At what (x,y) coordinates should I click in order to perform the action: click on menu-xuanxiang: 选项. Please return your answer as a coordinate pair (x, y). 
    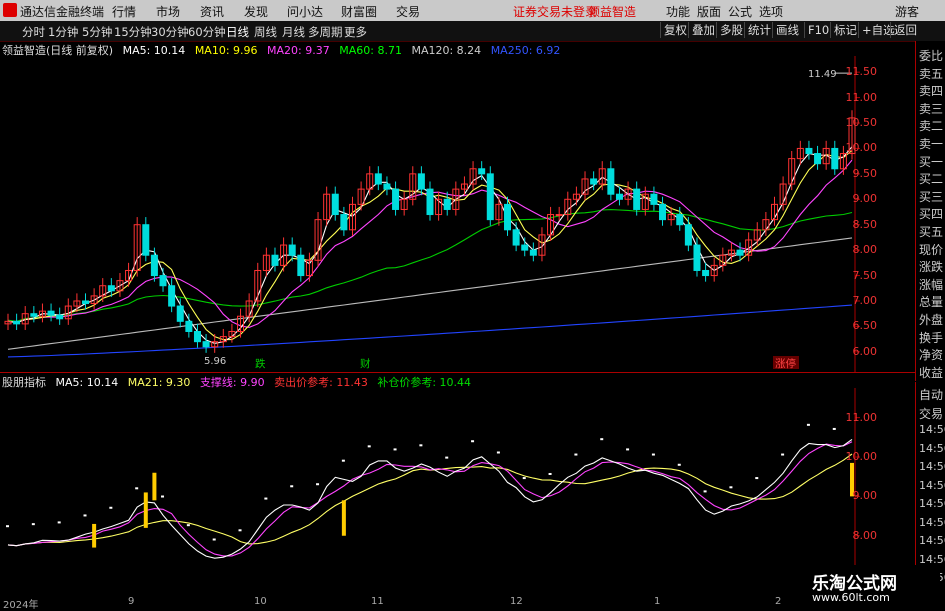
    Looking at the image, I should click on (771, 11).